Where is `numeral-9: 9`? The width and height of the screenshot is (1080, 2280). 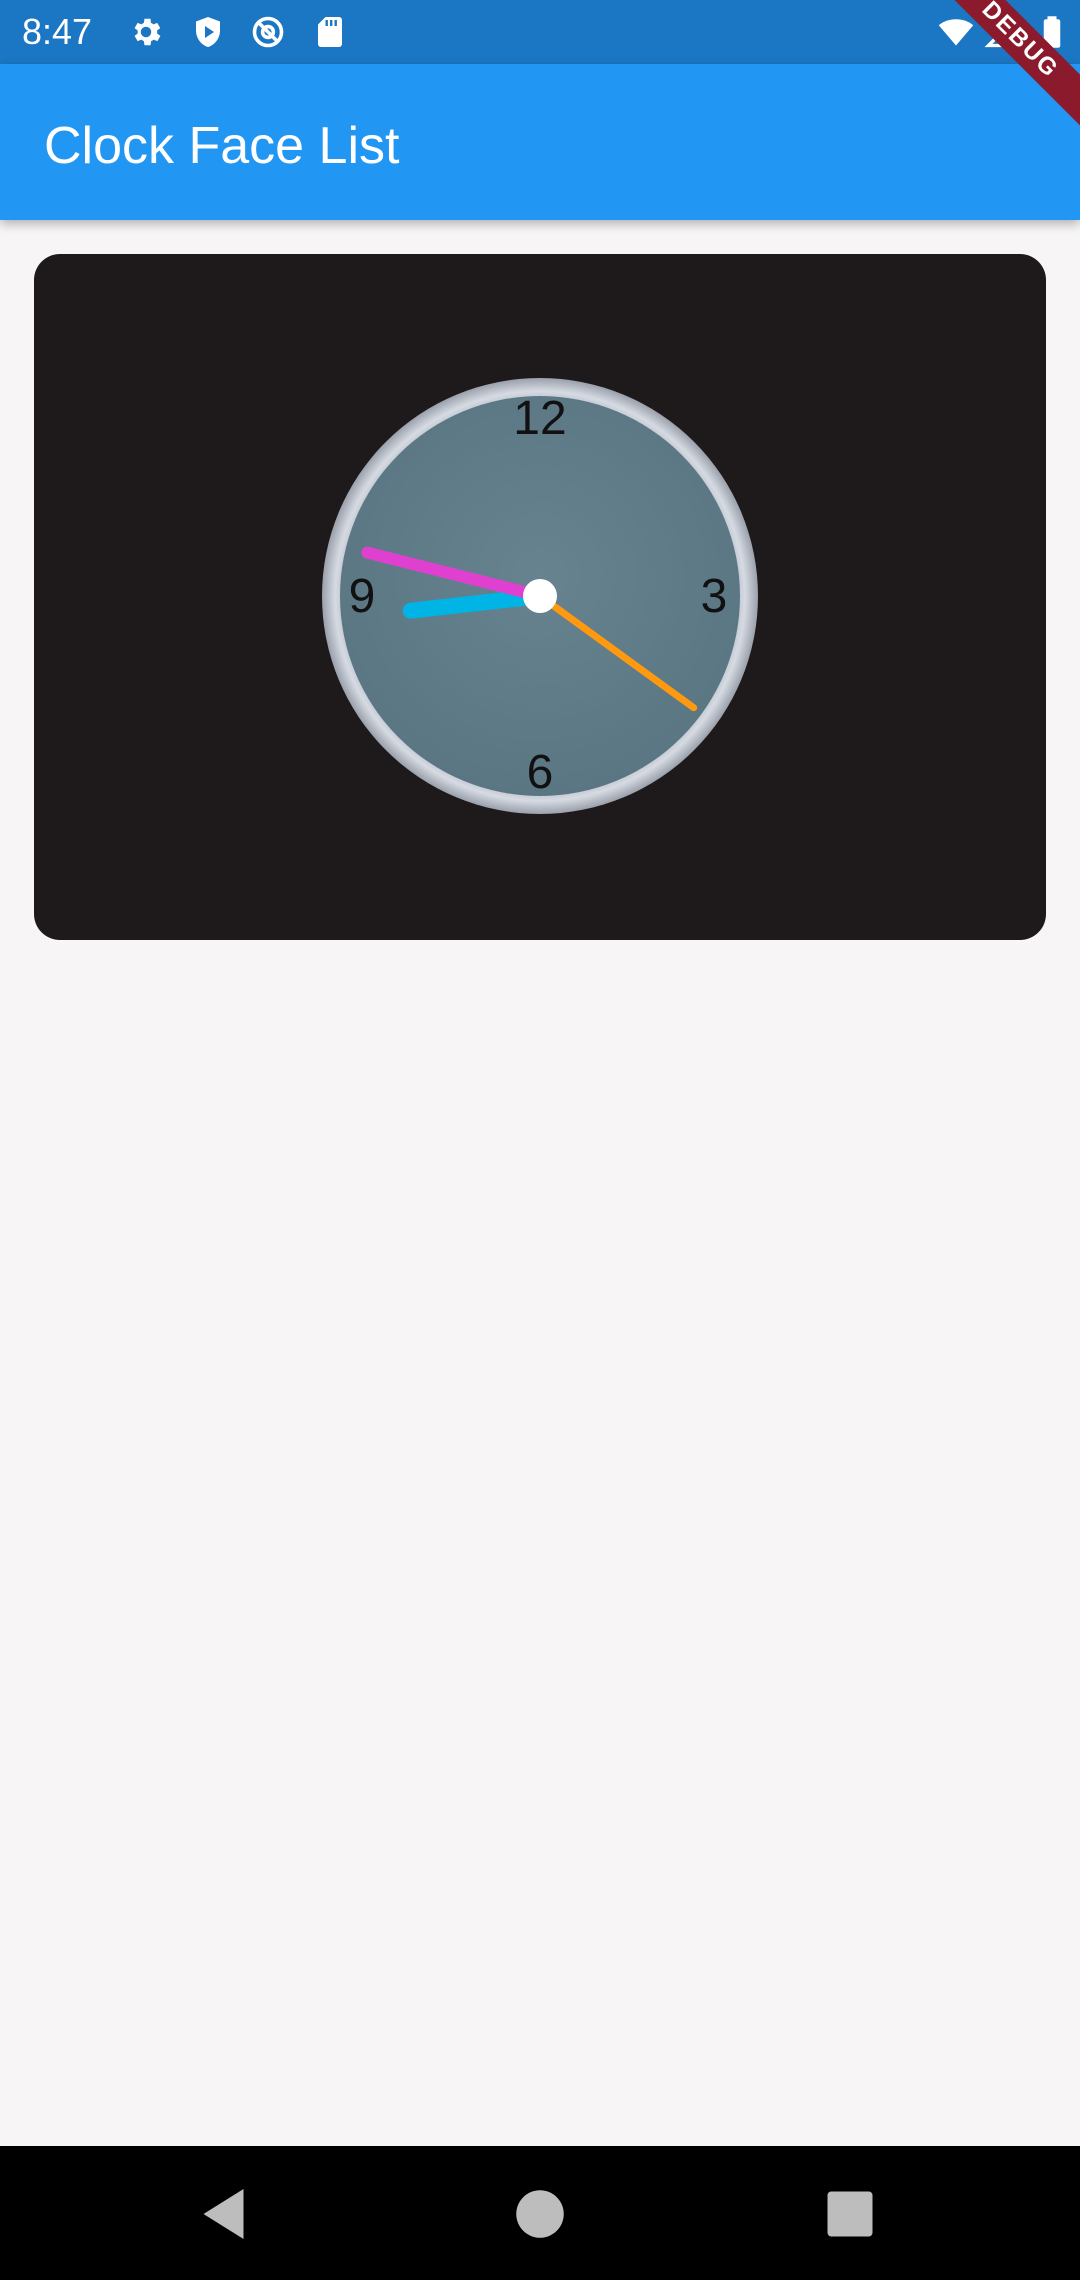
numeral-9: 9 is located at coordinates (362, 596).